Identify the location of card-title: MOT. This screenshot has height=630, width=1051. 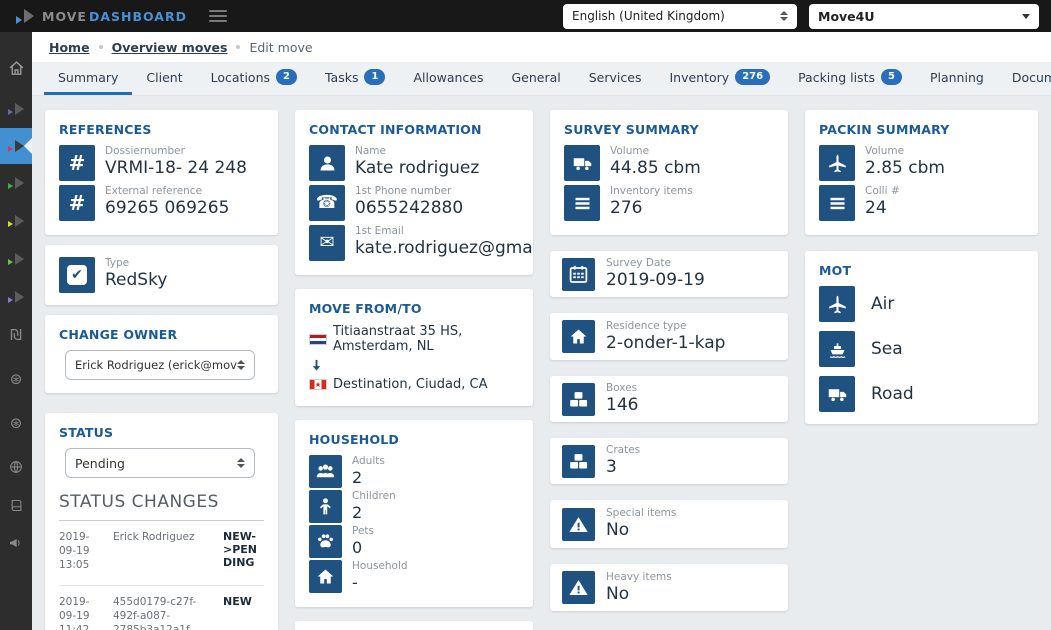
(835, 270).